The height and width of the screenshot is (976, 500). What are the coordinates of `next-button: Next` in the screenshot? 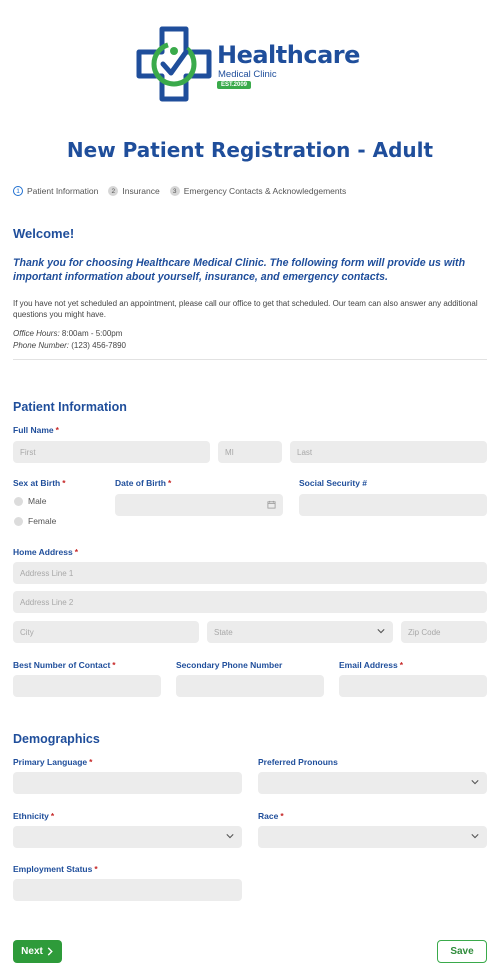 It's located at (37, 951).